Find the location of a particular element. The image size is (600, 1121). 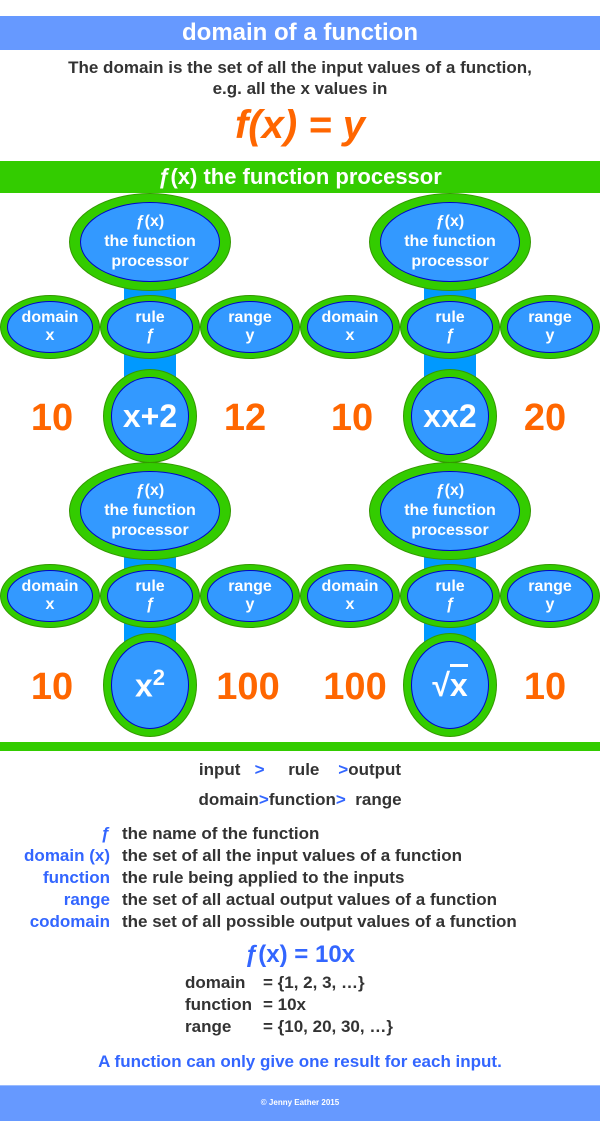

flow-output: output is located at coordinates (375, 769).